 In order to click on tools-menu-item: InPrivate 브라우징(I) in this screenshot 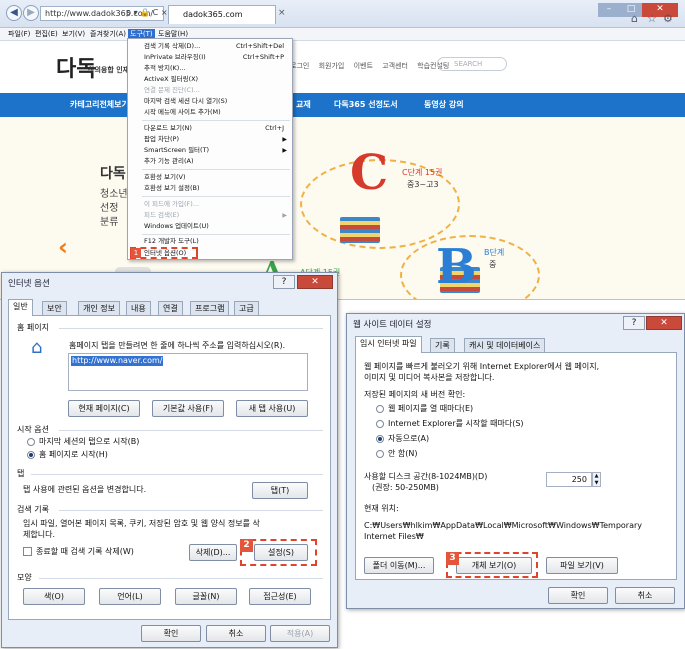, I will do `click(175, 57)`.